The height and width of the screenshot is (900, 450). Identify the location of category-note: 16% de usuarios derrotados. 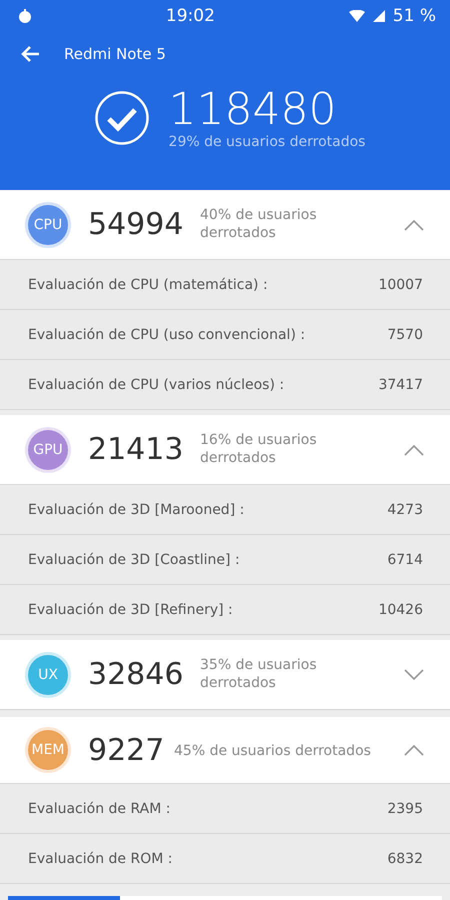
(259, 449).